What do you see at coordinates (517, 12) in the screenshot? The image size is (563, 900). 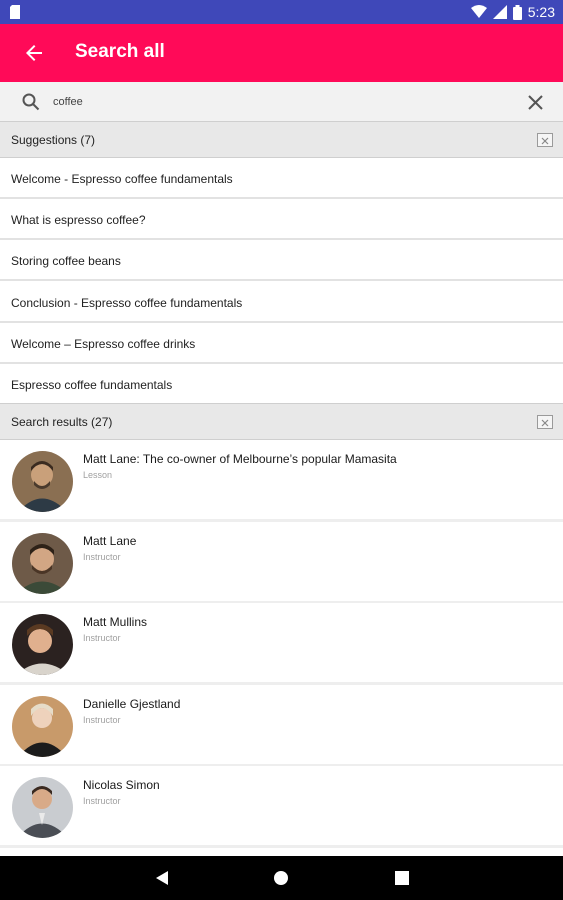 I see `battery-icon` at bounding box center [517, 12].